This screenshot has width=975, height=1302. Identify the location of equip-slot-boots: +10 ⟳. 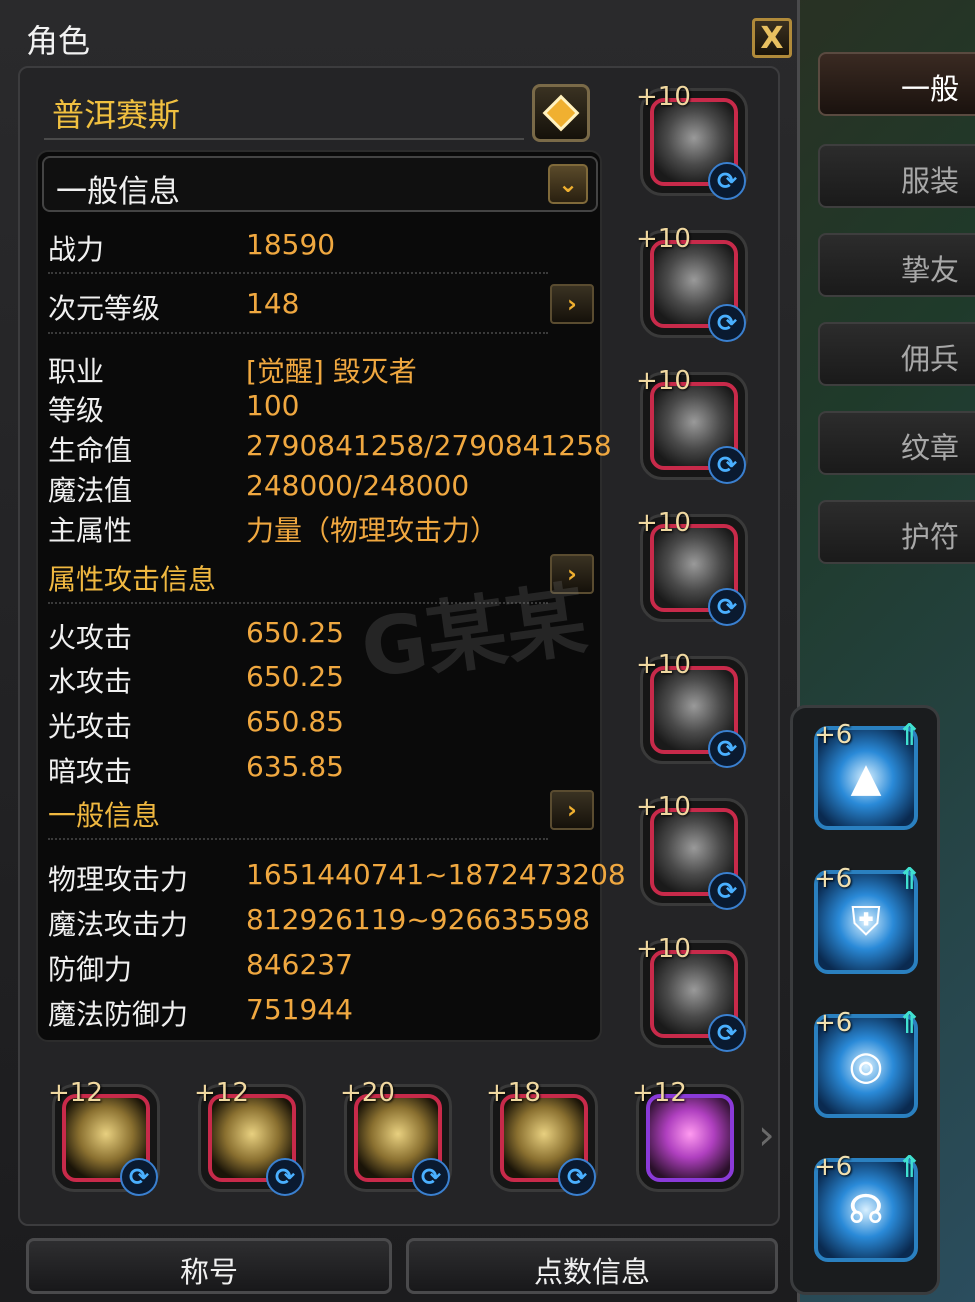
(692, 994).